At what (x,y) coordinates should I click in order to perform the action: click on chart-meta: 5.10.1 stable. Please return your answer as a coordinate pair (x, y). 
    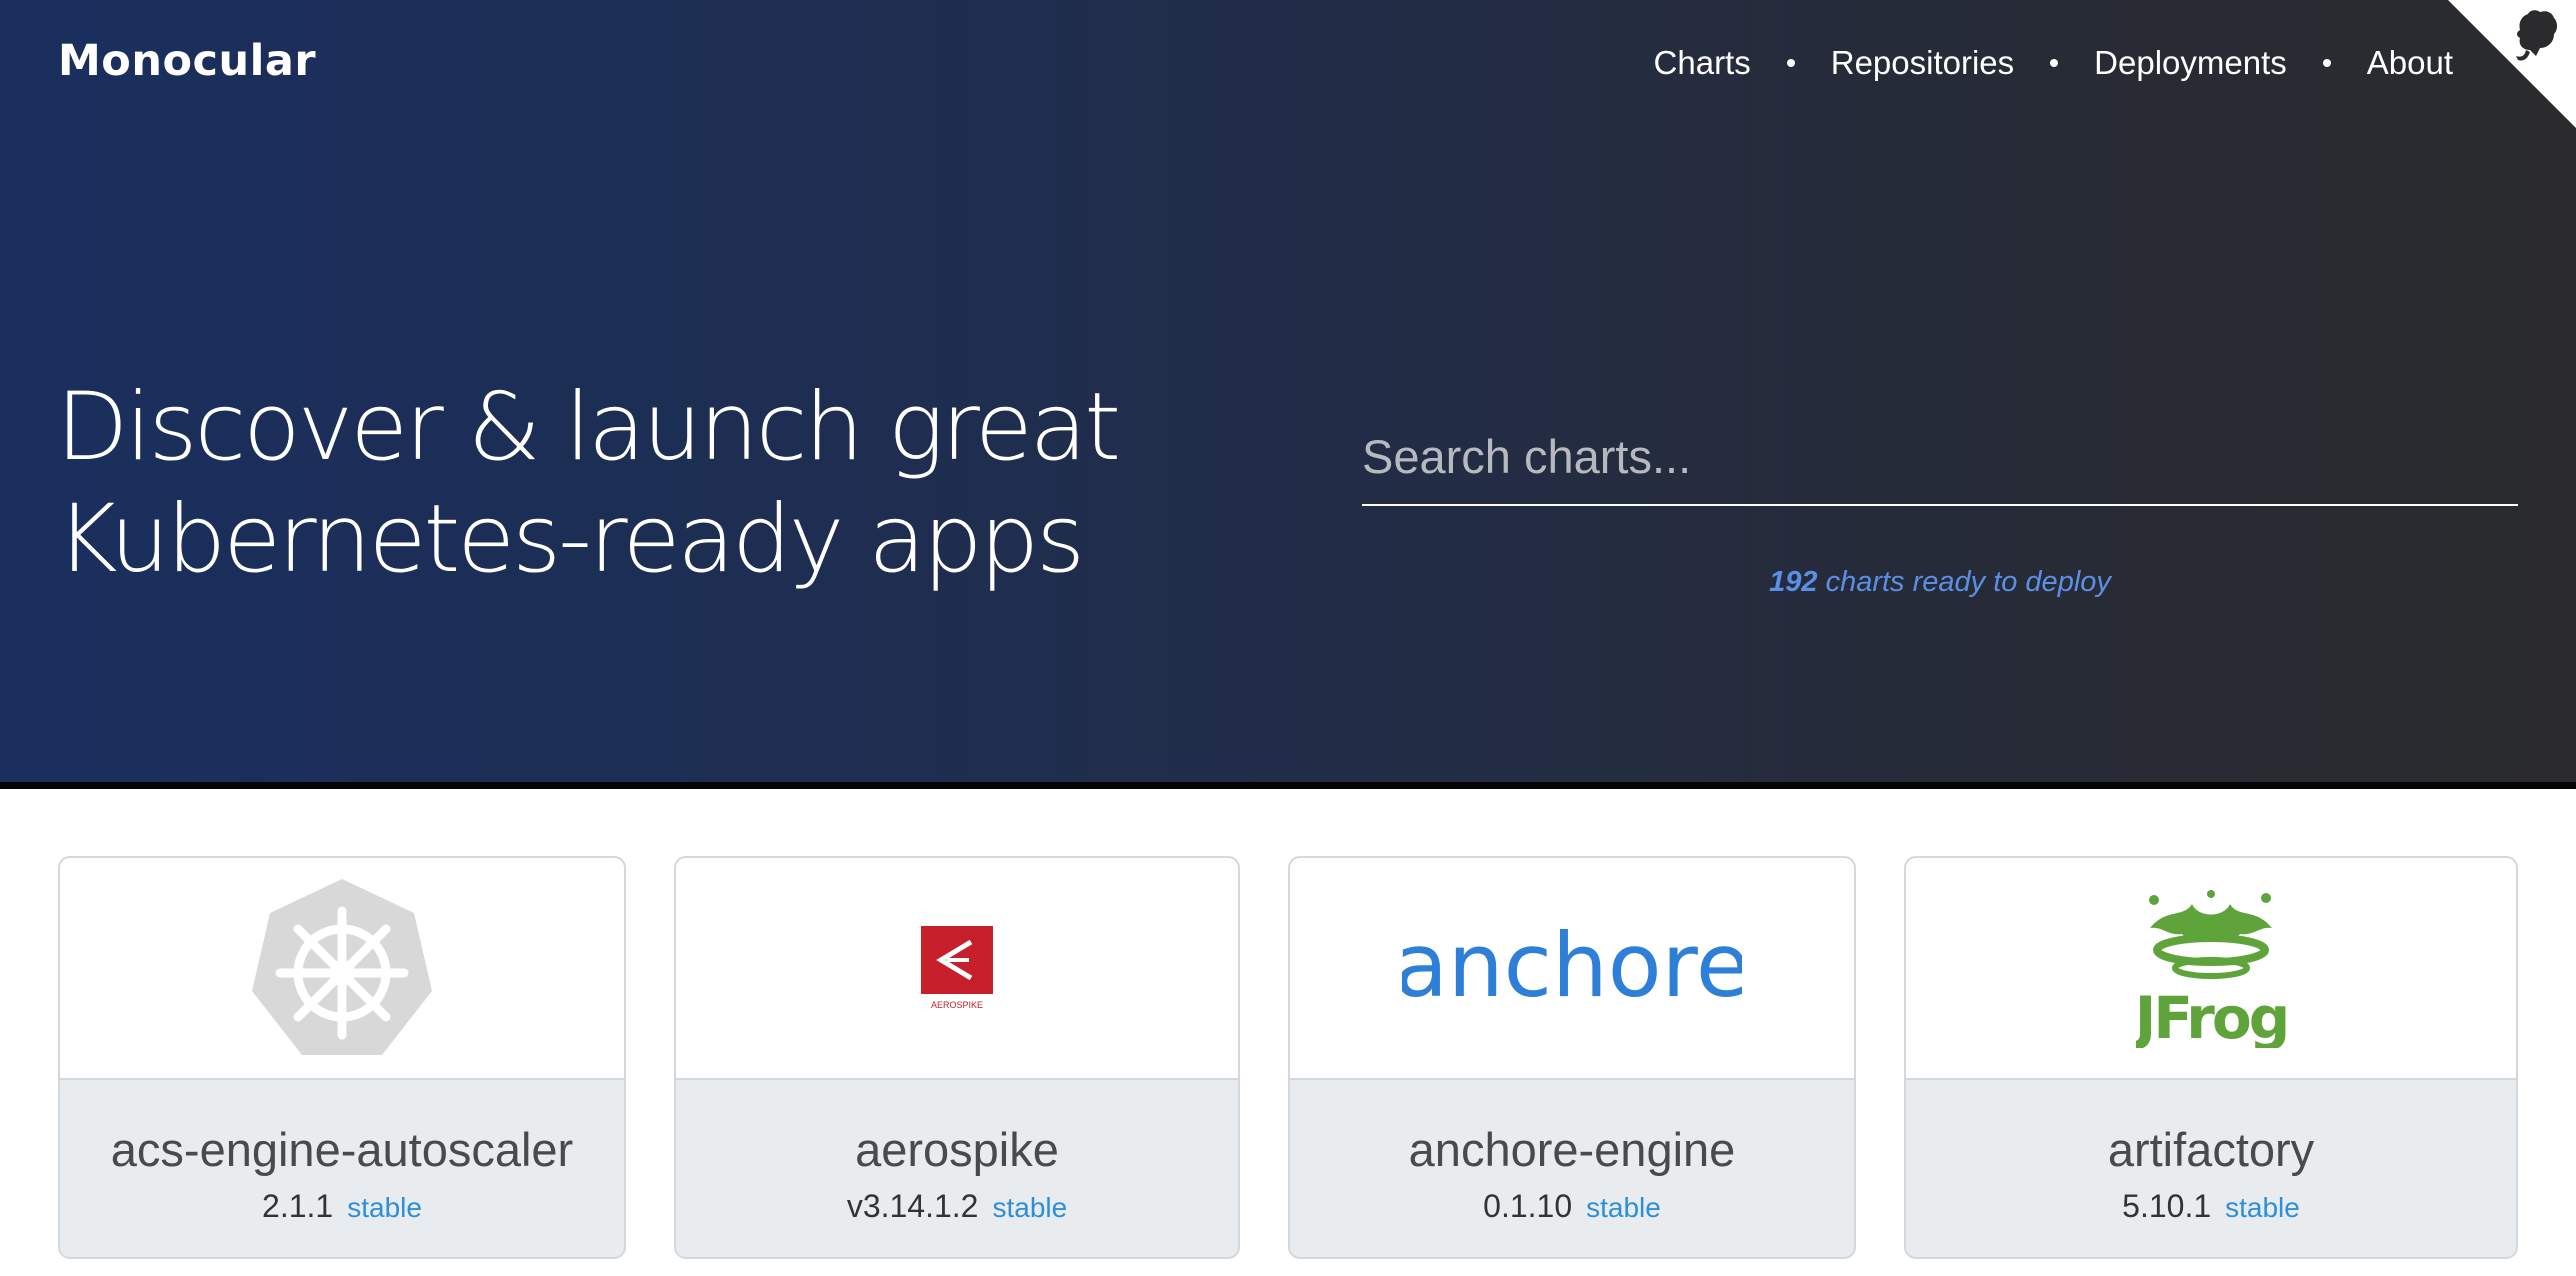
    Looking at the image, I should click on (2211, 1206).